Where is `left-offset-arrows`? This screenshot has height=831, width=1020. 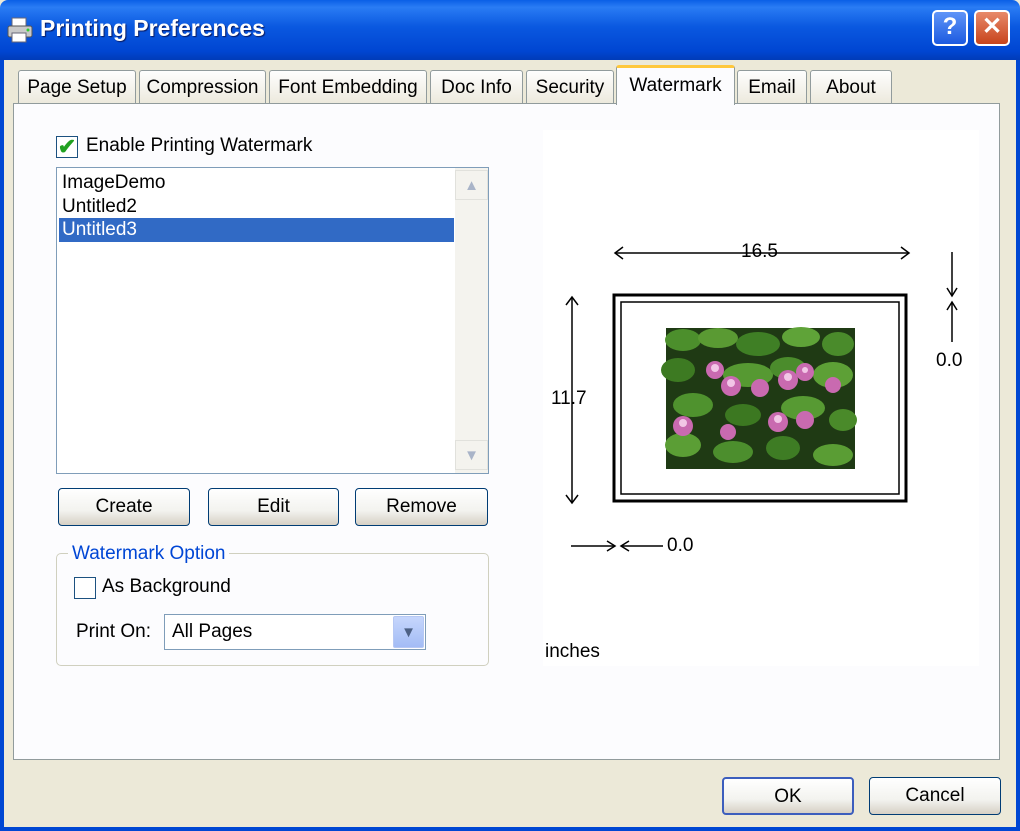 left-offset-arrows is located at coordinates (617, 546).